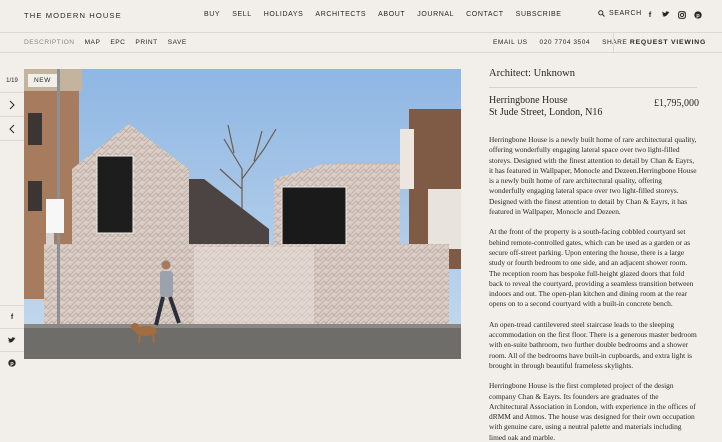  What do you see at coordinates (667, 42) in the screenshot?
I see `request-viewing-button: REQUEST VIEWING` at bounding box center [667, 42].